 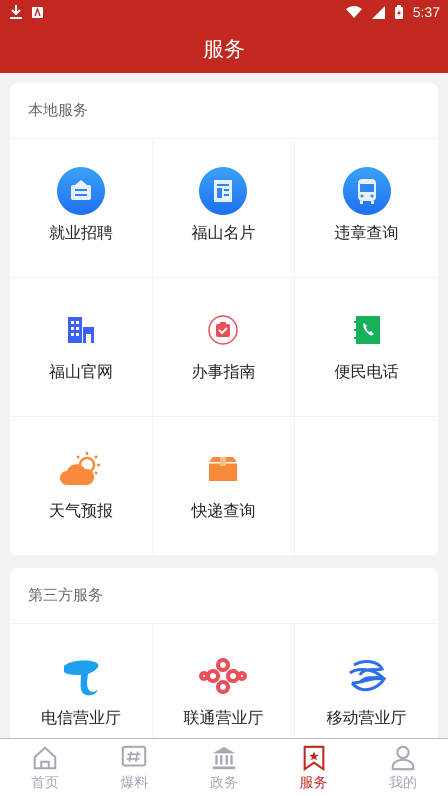 I want to click on page-title: 服务, so click(x=224, y=49).